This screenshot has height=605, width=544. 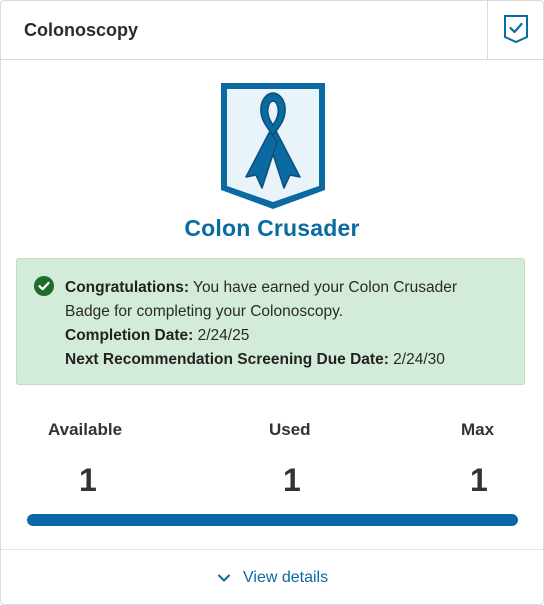 I want to click on completion-date: 2/24/25, so click(x=221, y=335).